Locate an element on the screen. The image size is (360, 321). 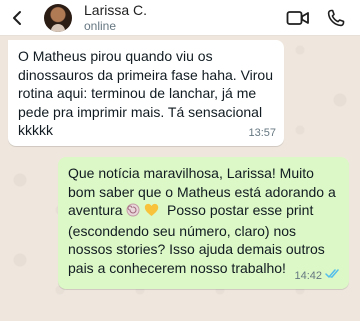
back-arrow-icon is located at coordinates (18, 18).